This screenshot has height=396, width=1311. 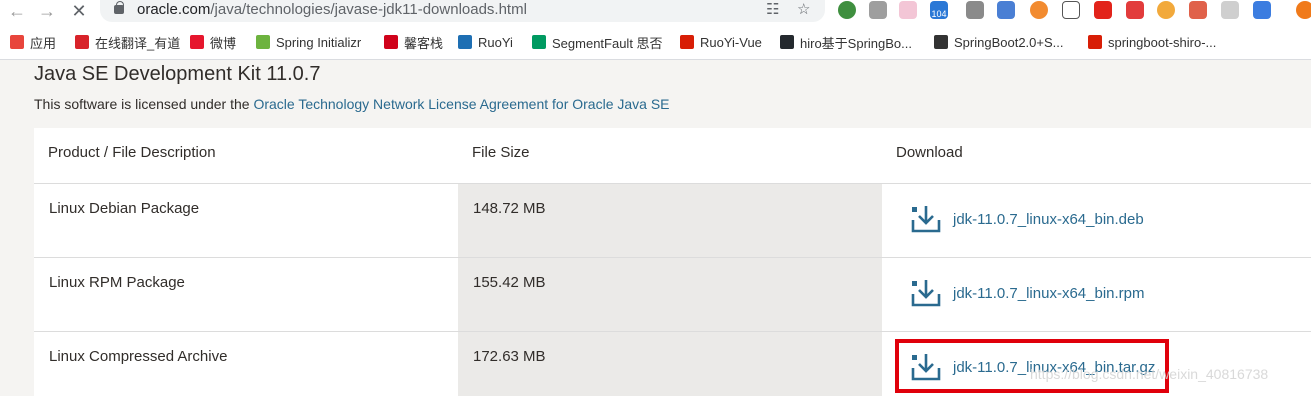 I want to click on page-title: Java SE Development Kit 11.0.7, so click(x=177, y=74).